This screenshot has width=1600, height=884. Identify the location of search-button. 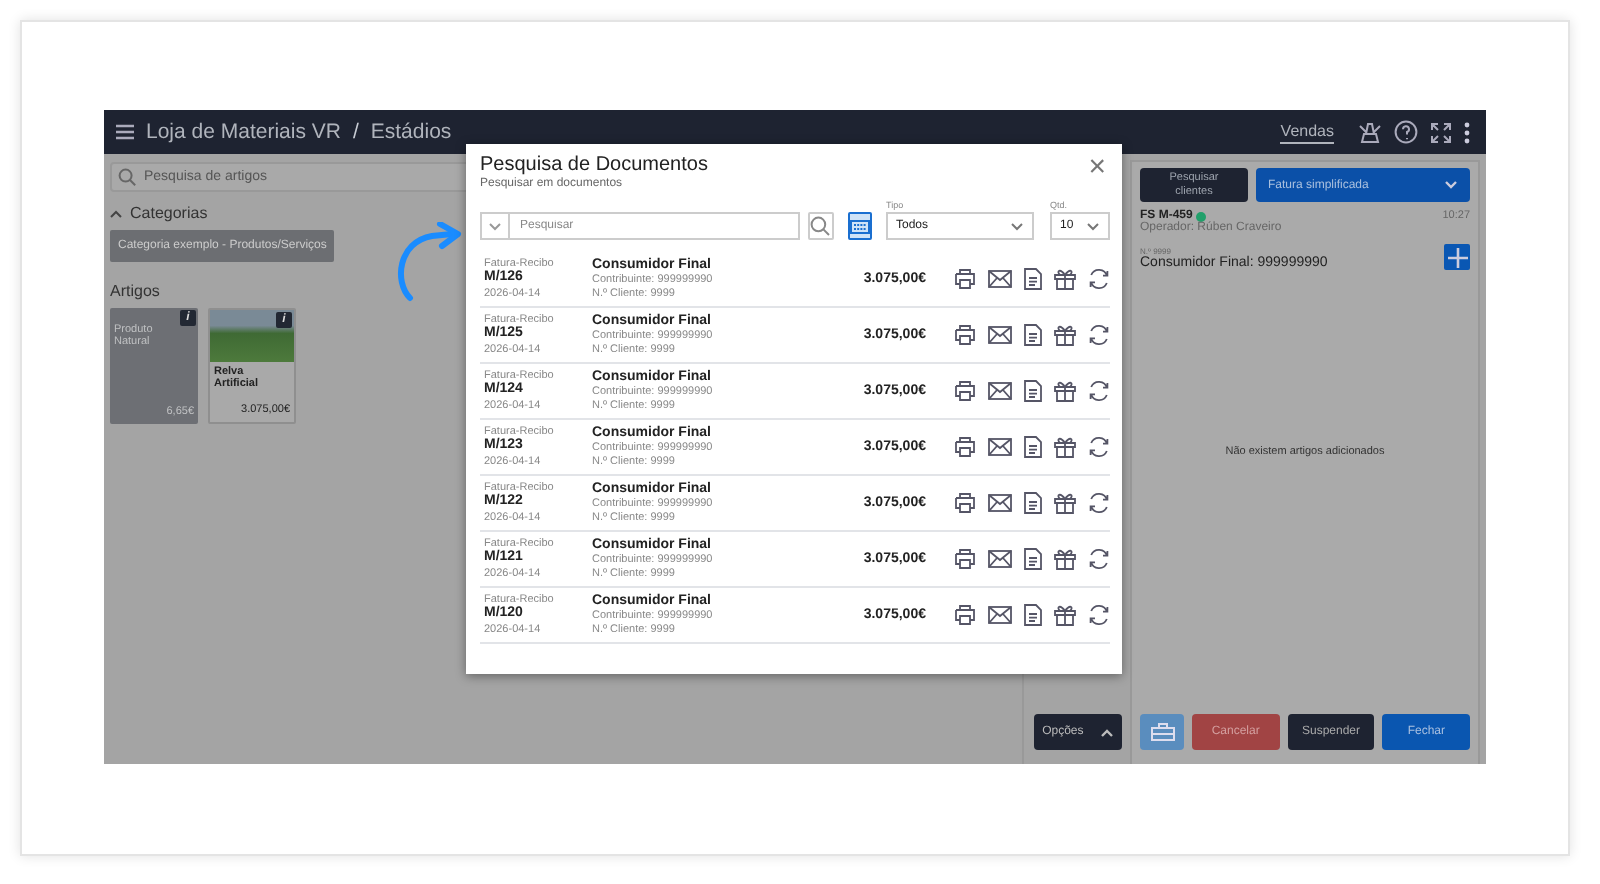
(820, 226).